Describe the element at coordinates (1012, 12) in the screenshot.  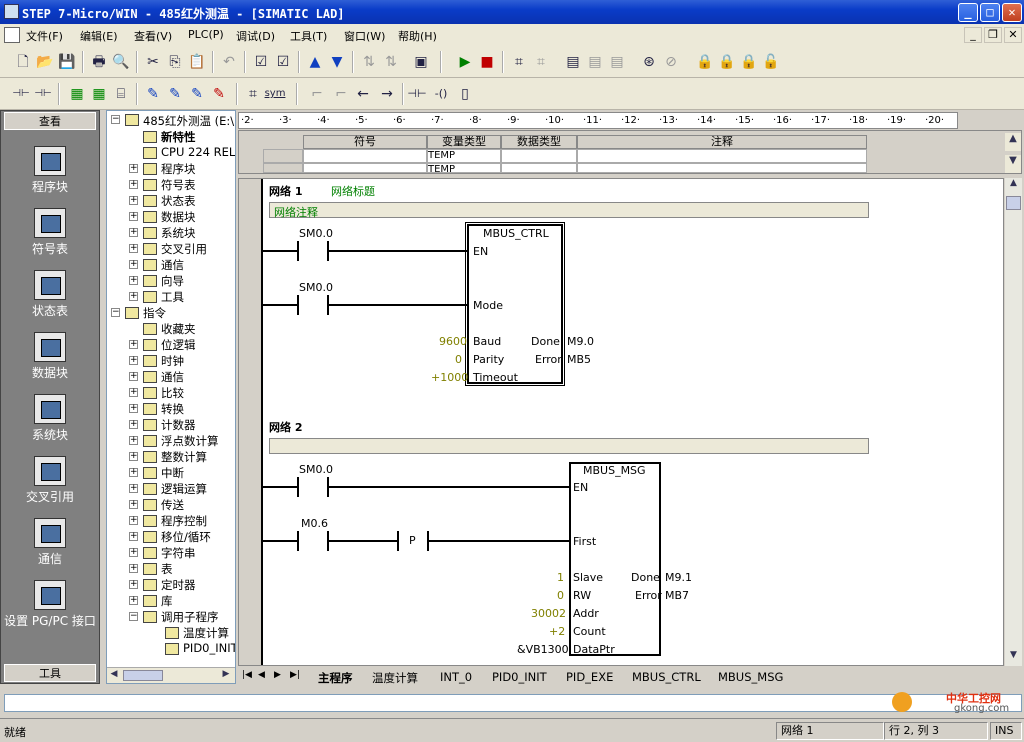
I see `close-button: ✕` at that location.